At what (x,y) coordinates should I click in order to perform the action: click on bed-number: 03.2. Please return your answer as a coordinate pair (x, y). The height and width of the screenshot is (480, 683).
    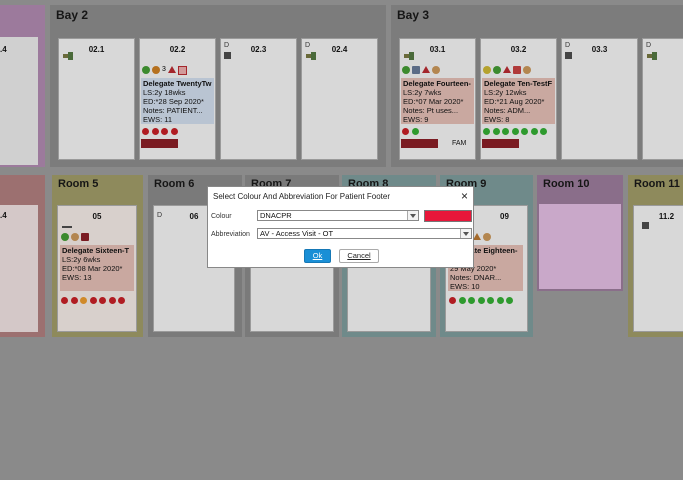
    Looking at the image, I should click on (518, 49).